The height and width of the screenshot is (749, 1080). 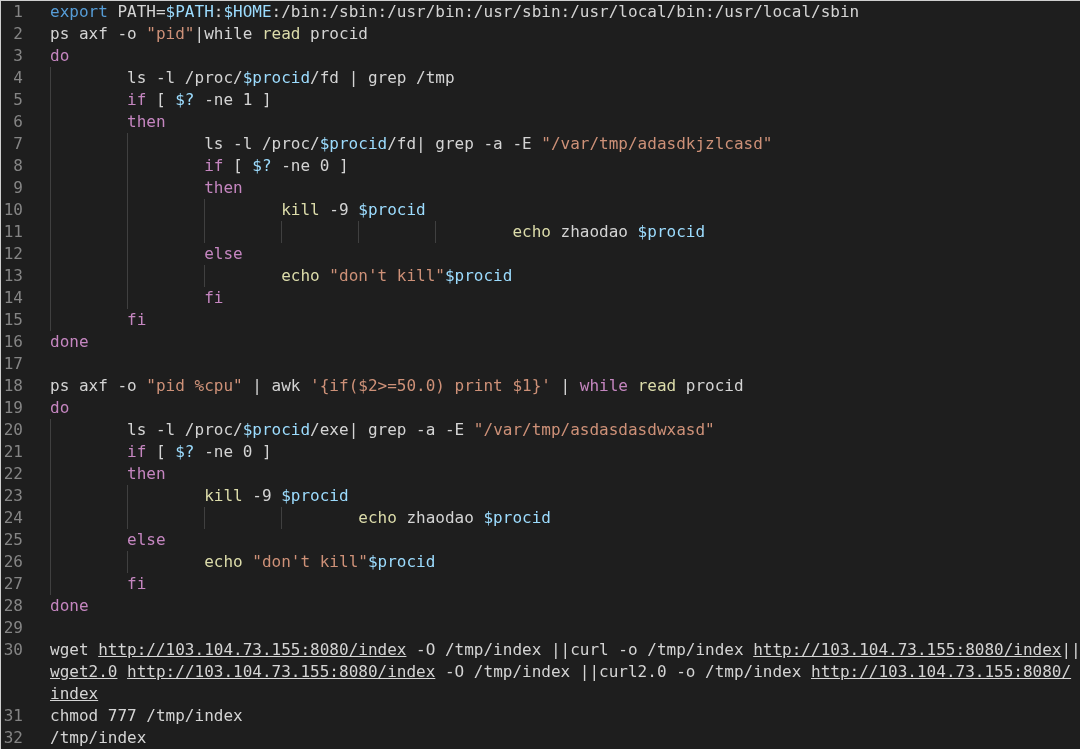 I want to click on code-line: ls -l /proc/$procid/fd| grep -a -E "/var/tmp/adasdkjzlcasd", so click(x=488, y=143).